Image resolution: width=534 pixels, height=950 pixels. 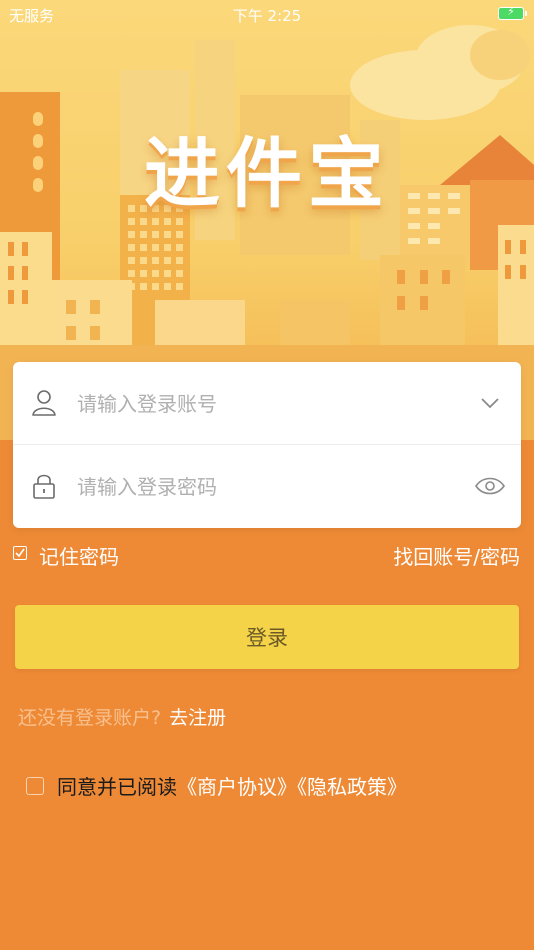 I want to click on password-field, so click(x=267, y=486).